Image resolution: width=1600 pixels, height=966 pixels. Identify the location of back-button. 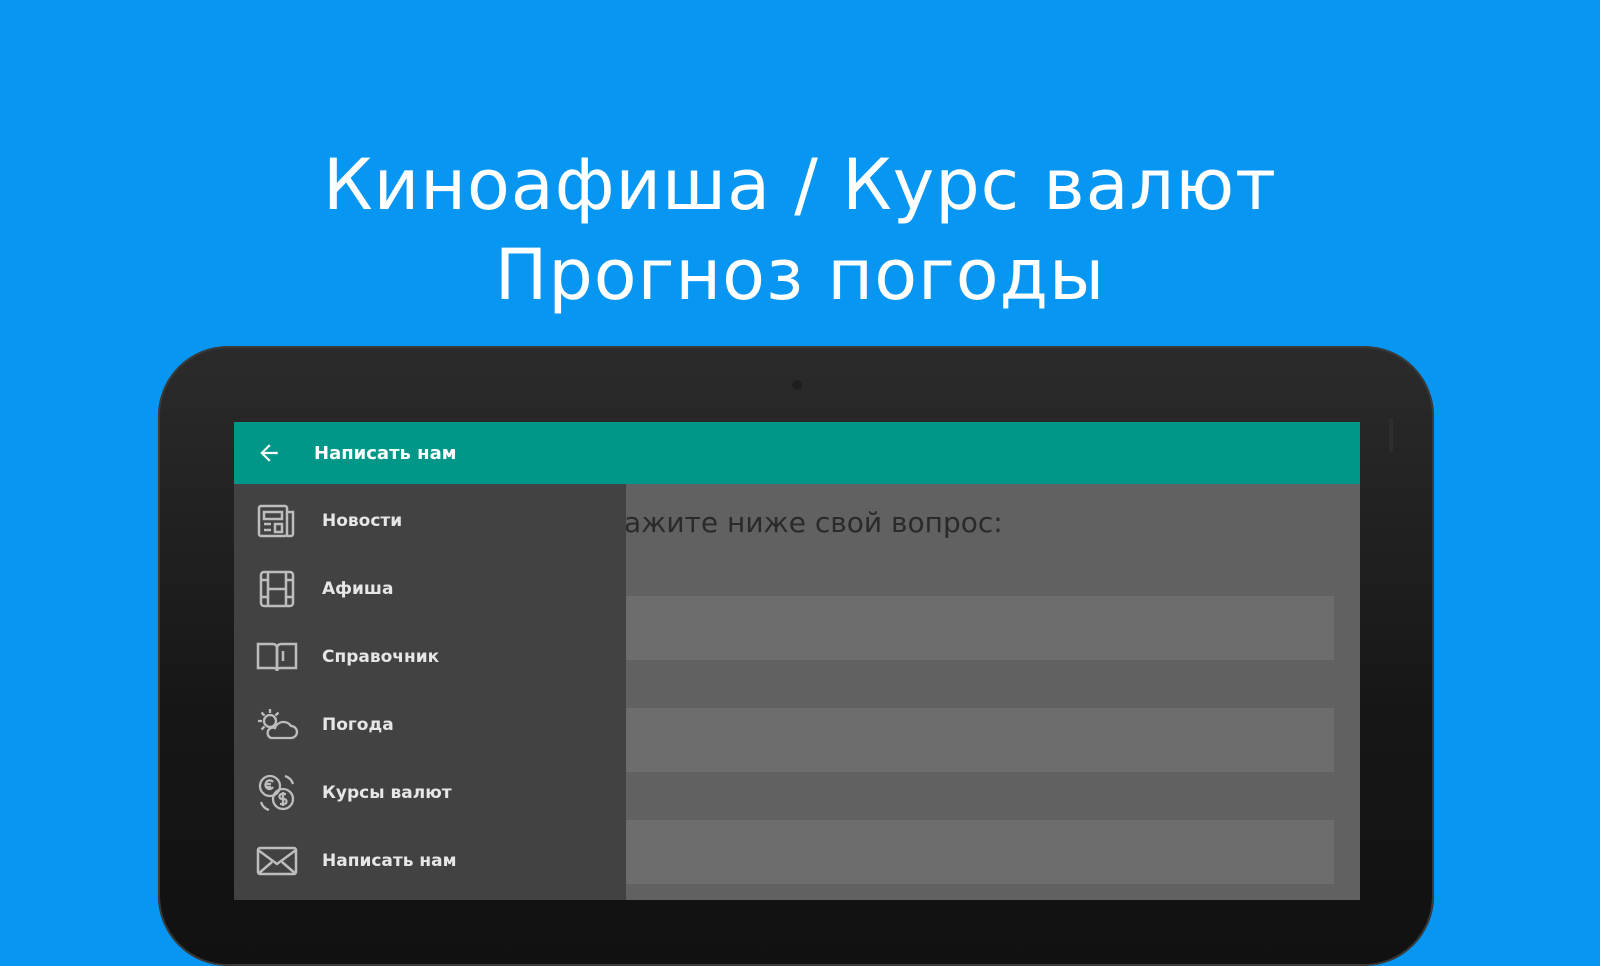
(269, 453).